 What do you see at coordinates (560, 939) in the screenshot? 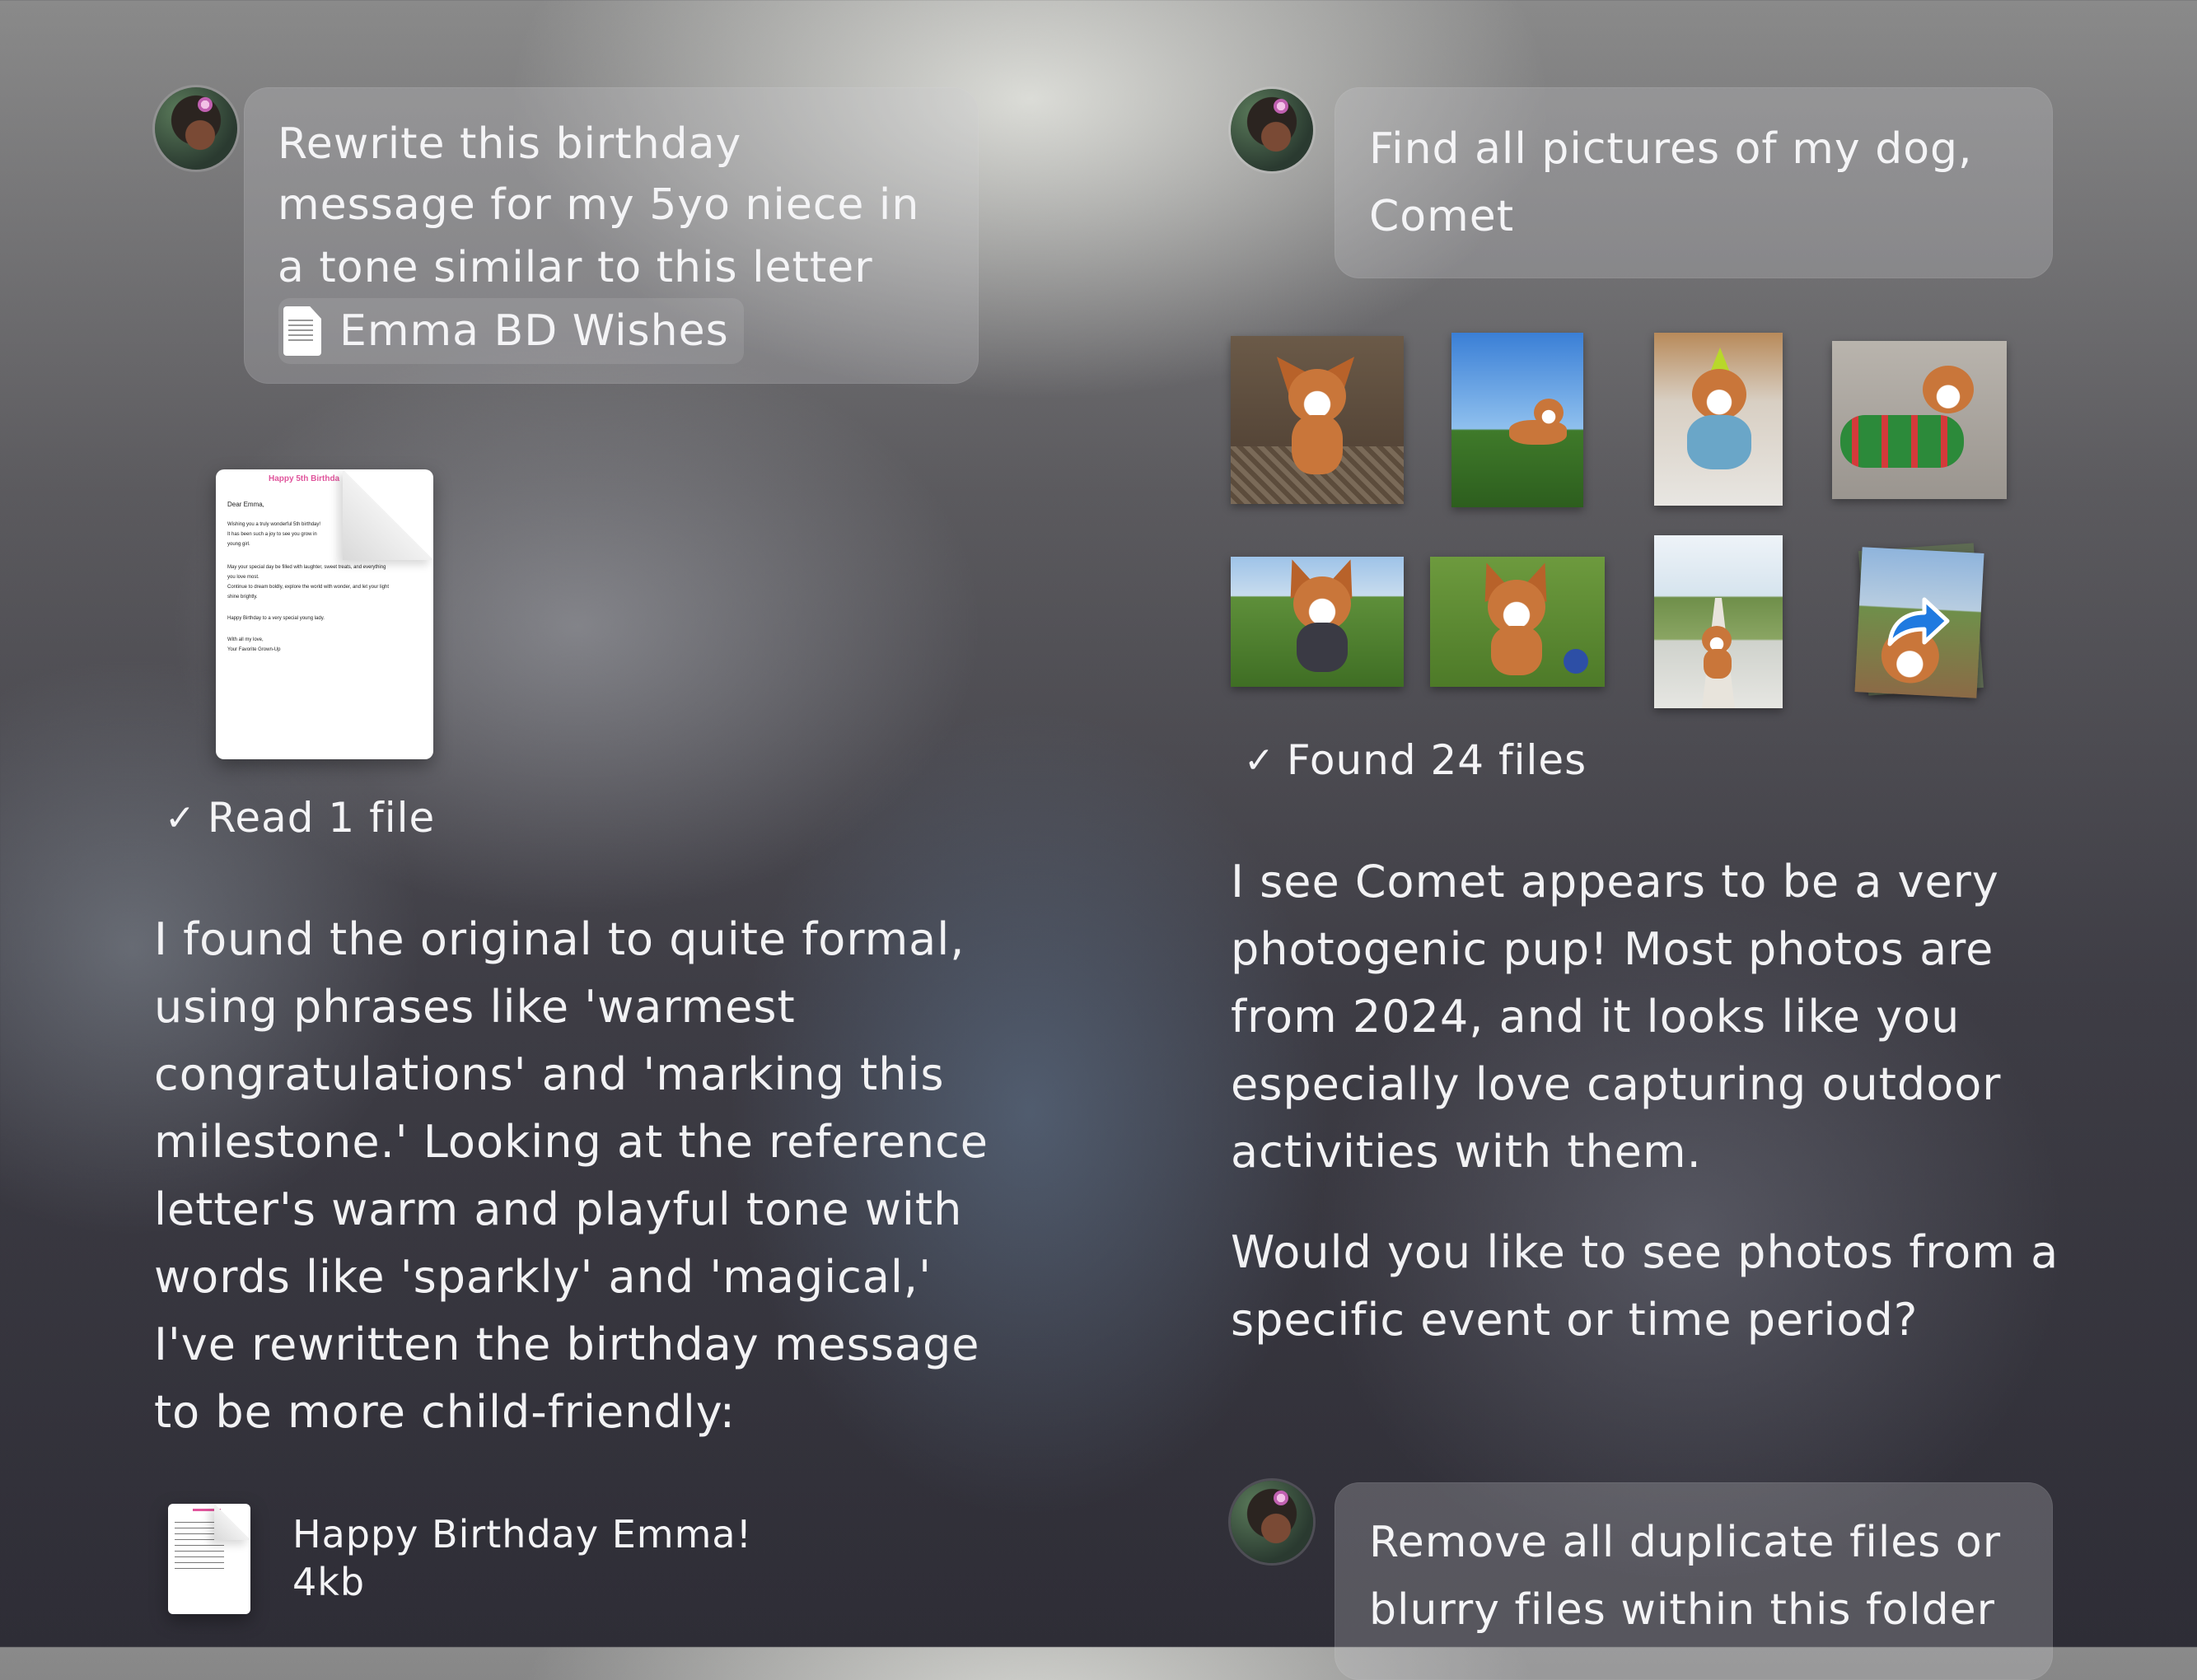
I see `response-line: I found the original to quite formal,` at bounding box center [560, 939].